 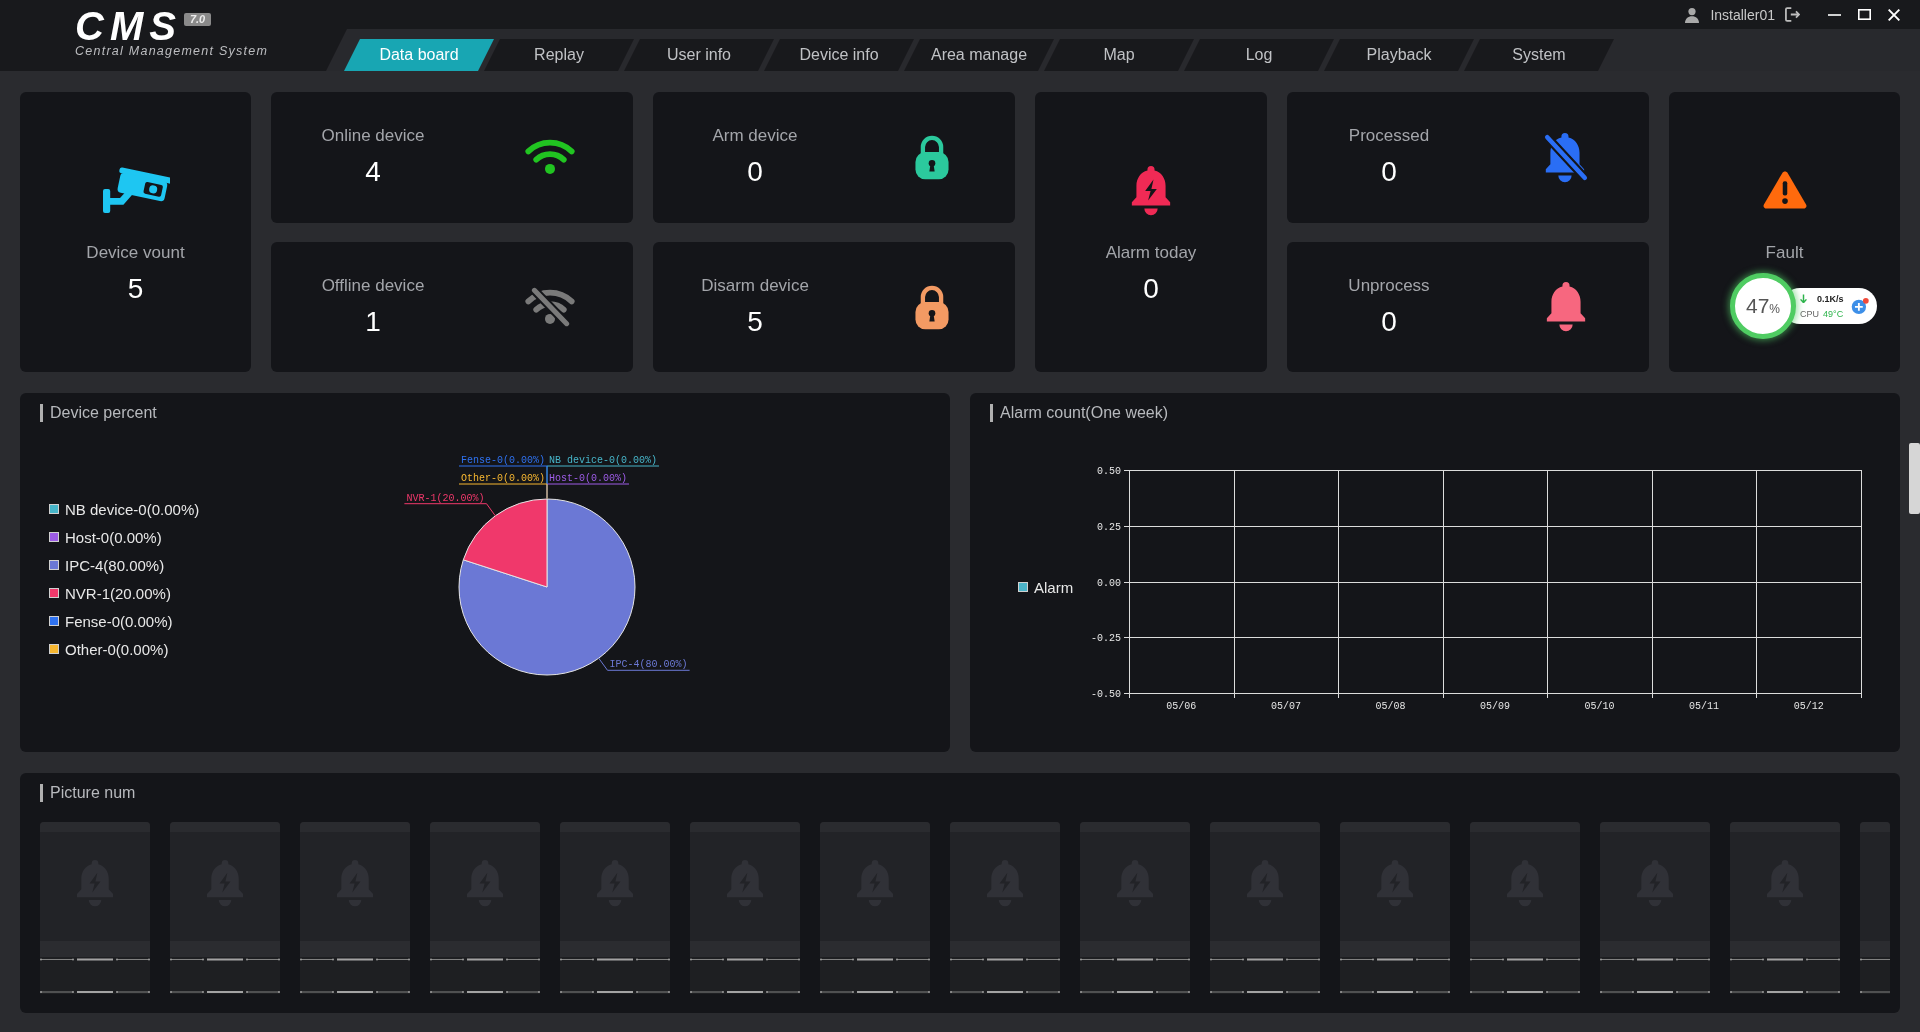 What do you see at coordinates (1742, 14) in the screenshot?
I see `user-name: Installer01` at bounding box center [1742, 14].